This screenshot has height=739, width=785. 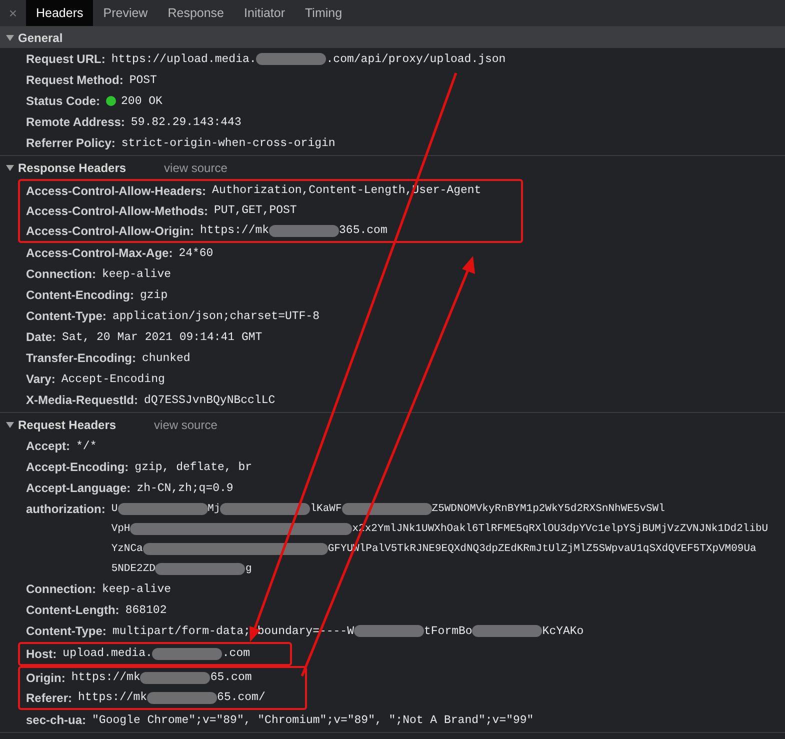 What do you see at coordinates (548, 509) in the screenshot?
I see `header-value: Z5WDNOMVkyRnBYM1p2WkY5d2RXSnNhWE5vSWl` at bounding box center [548, 509].